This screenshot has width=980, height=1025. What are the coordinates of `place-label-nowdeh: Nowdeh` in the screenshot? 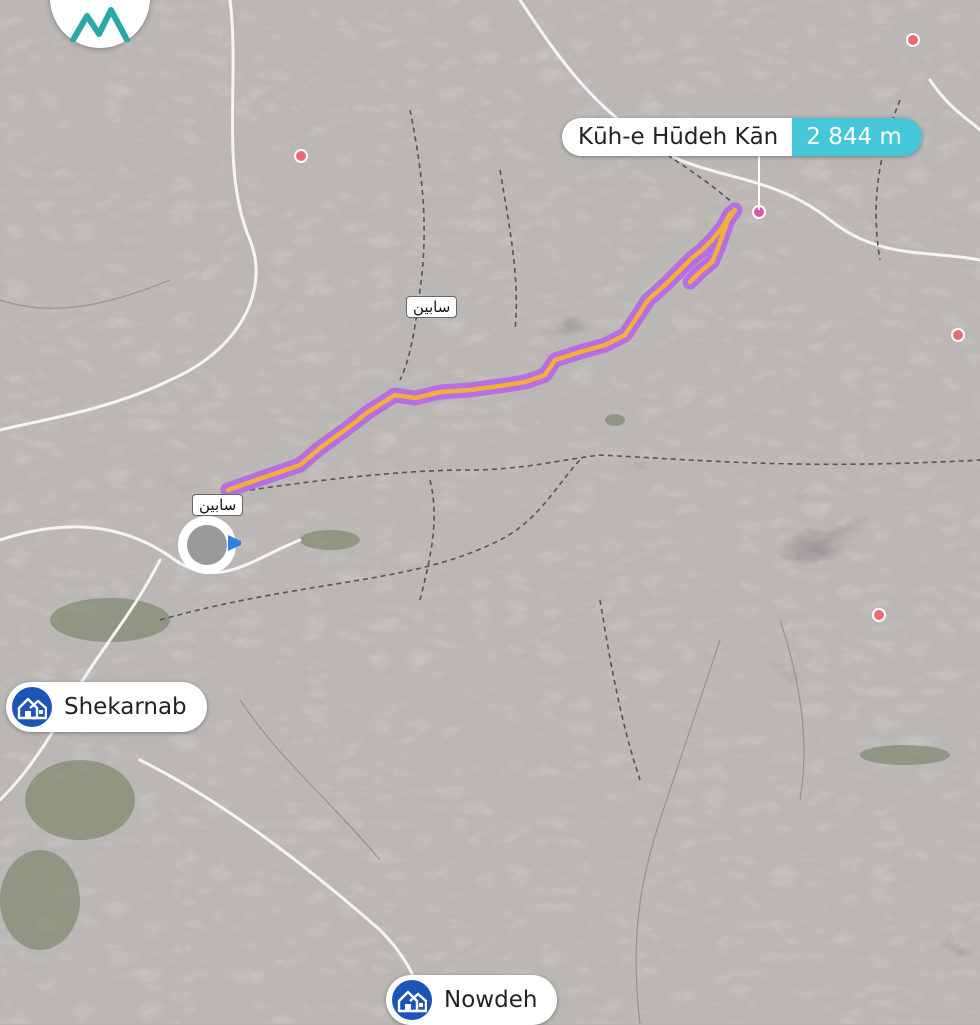 It's located at (472, 1000).